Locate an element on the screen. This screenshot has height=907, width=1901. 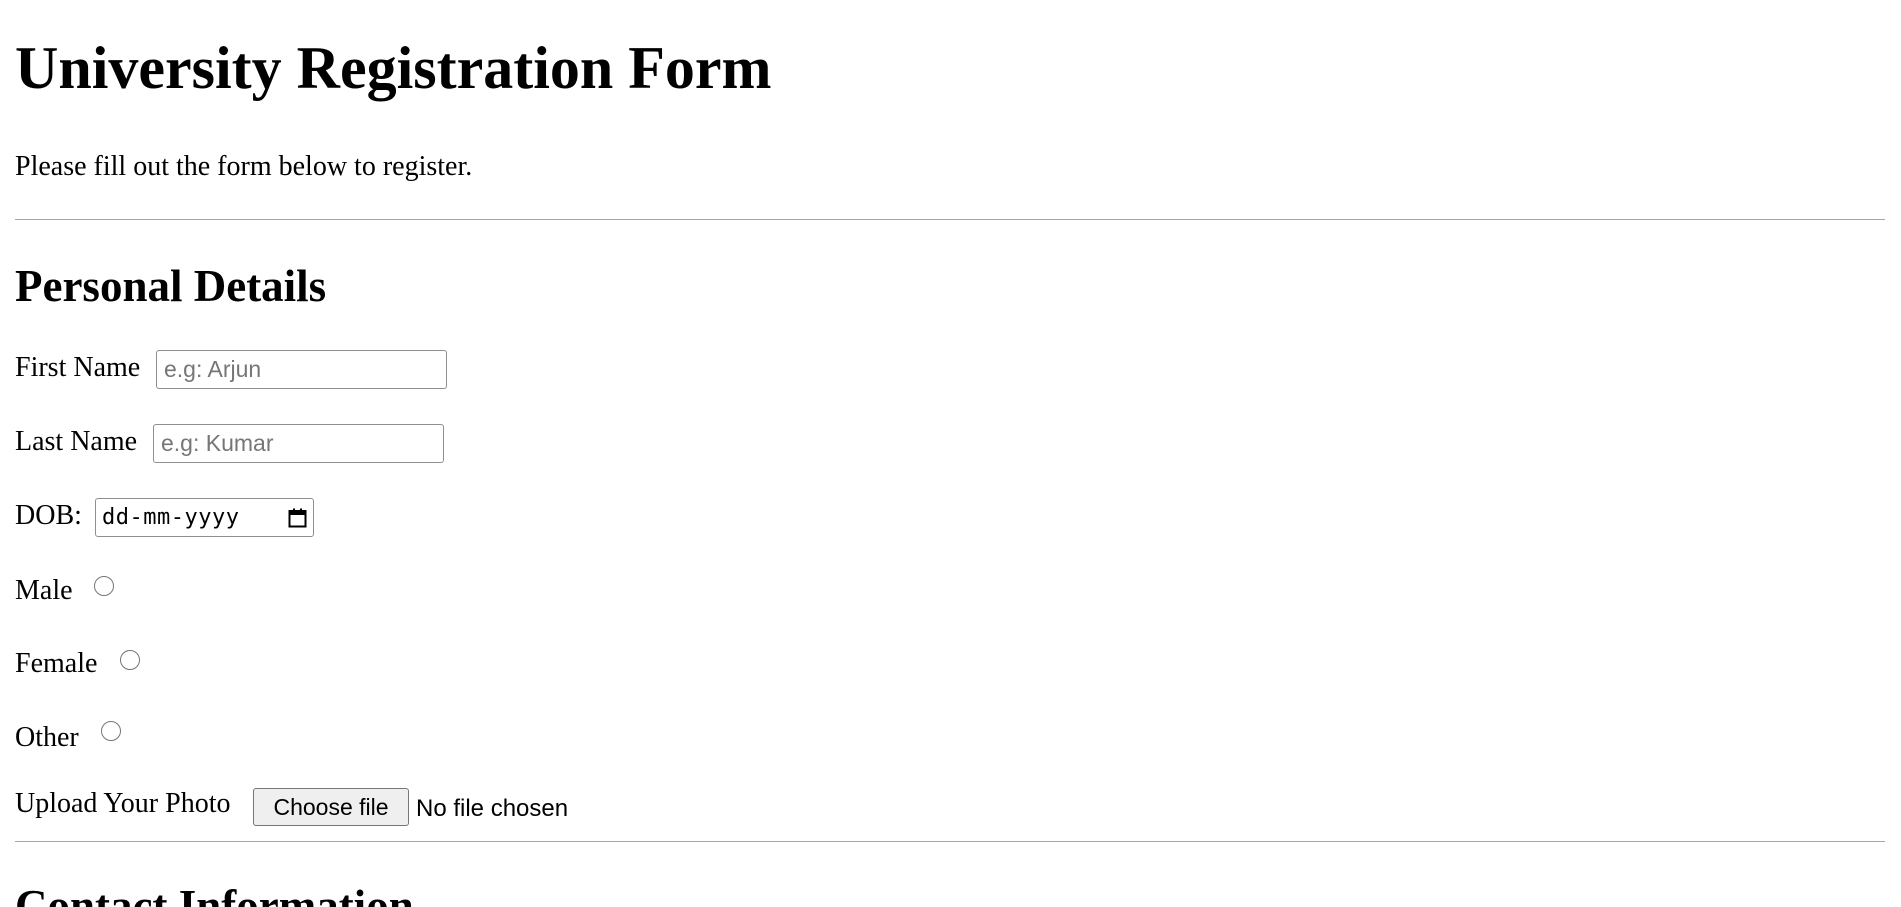
gender-female-radio is located at coordinates (130, 660).